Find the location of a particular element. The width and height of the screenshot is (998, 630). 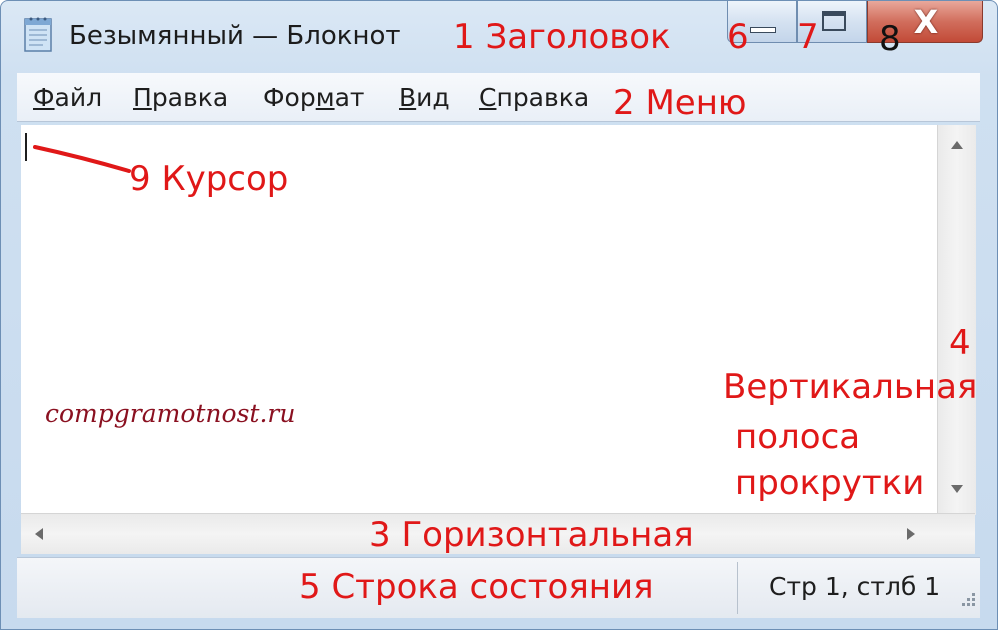

menu-edit: Правка is located at coordinates (180, 97).